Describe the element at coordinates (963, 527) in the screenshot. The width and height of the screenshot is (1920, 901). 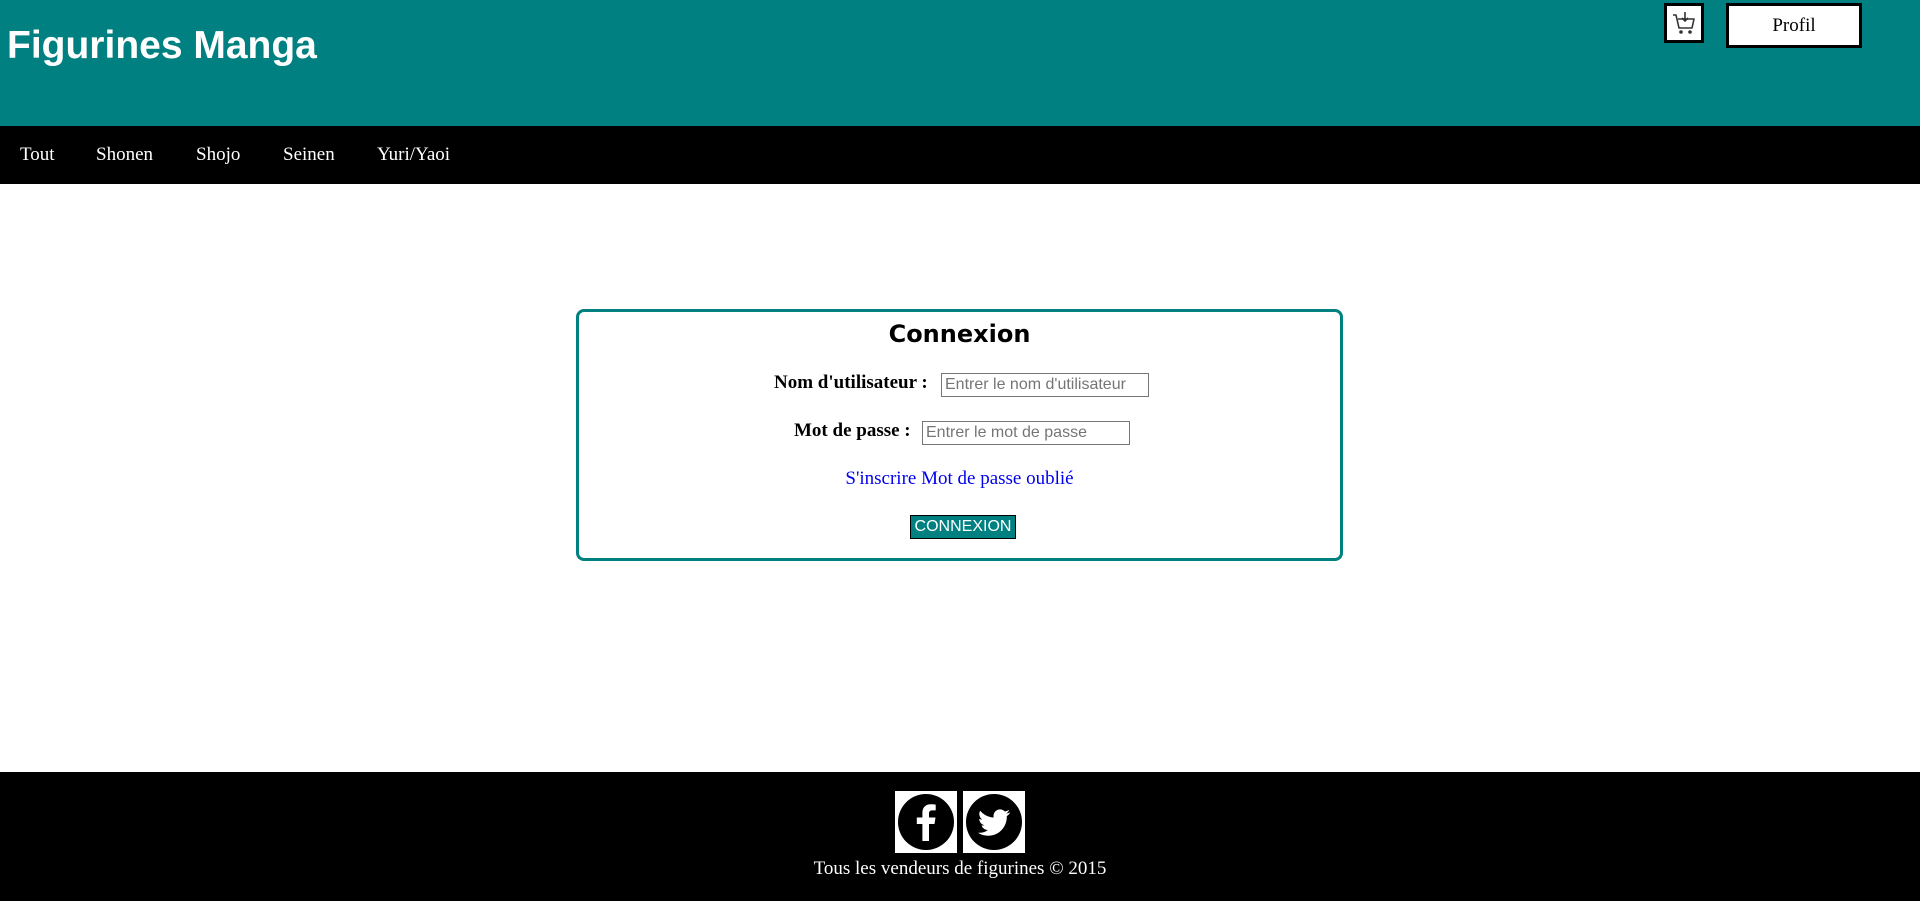
I see `connexion-button: CONNEXION` at that location.